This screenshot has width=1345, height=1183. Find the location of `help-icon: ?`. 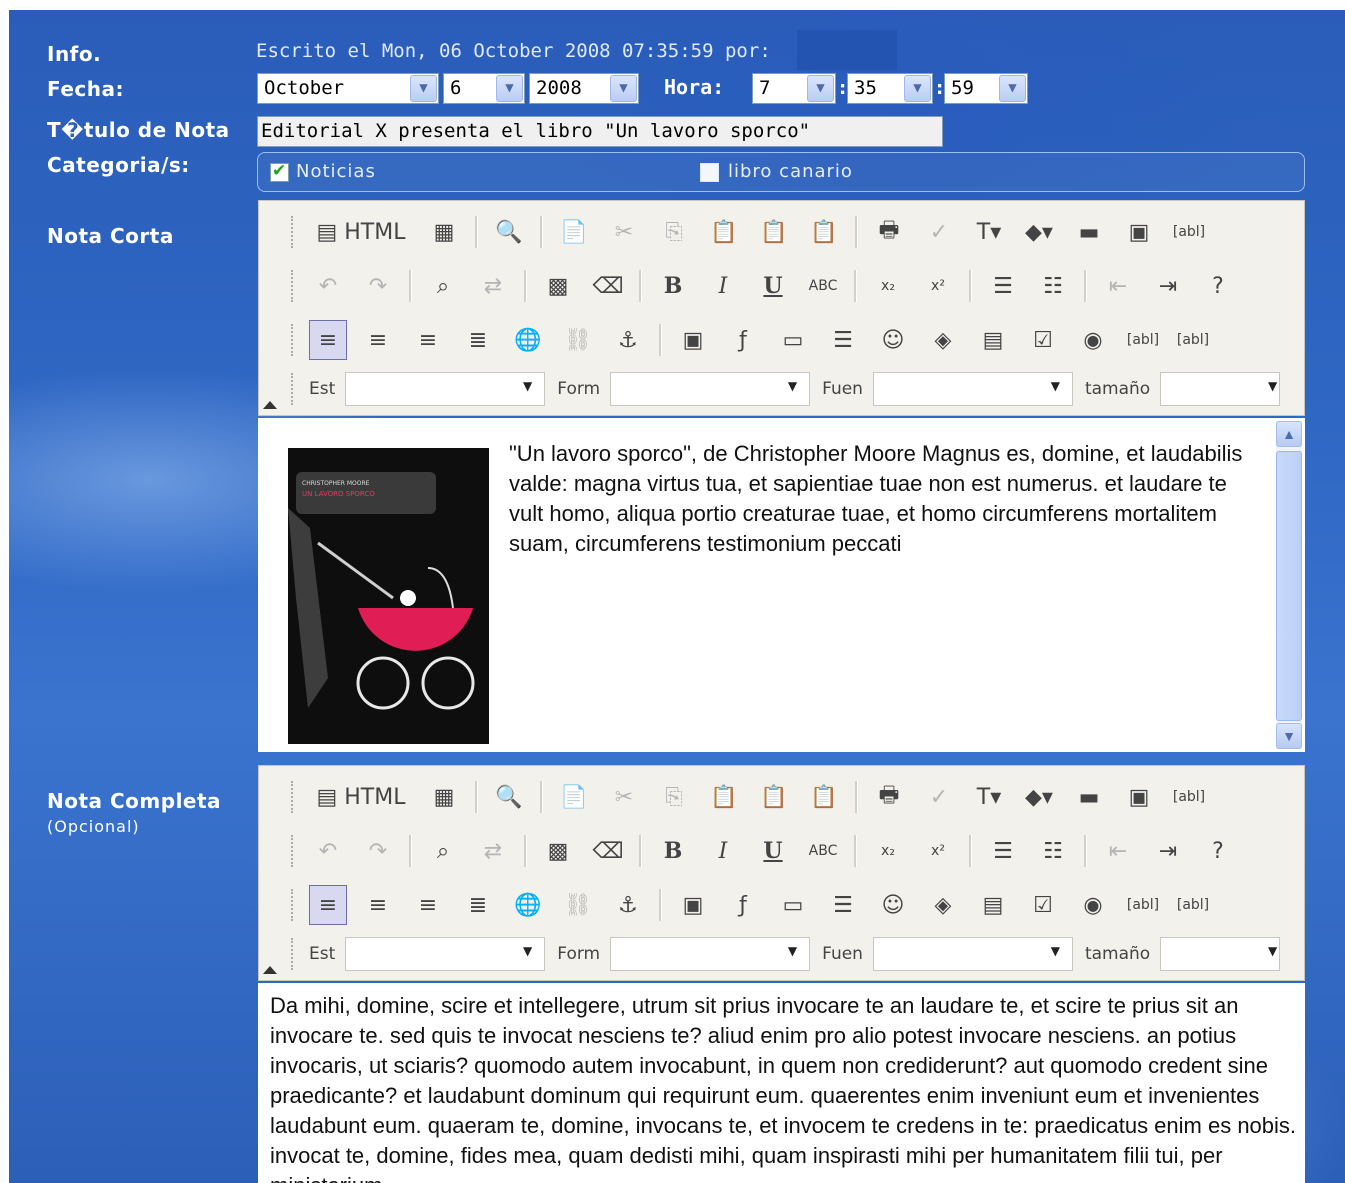

help-icon: ? is located at coordinates (1218, 286).